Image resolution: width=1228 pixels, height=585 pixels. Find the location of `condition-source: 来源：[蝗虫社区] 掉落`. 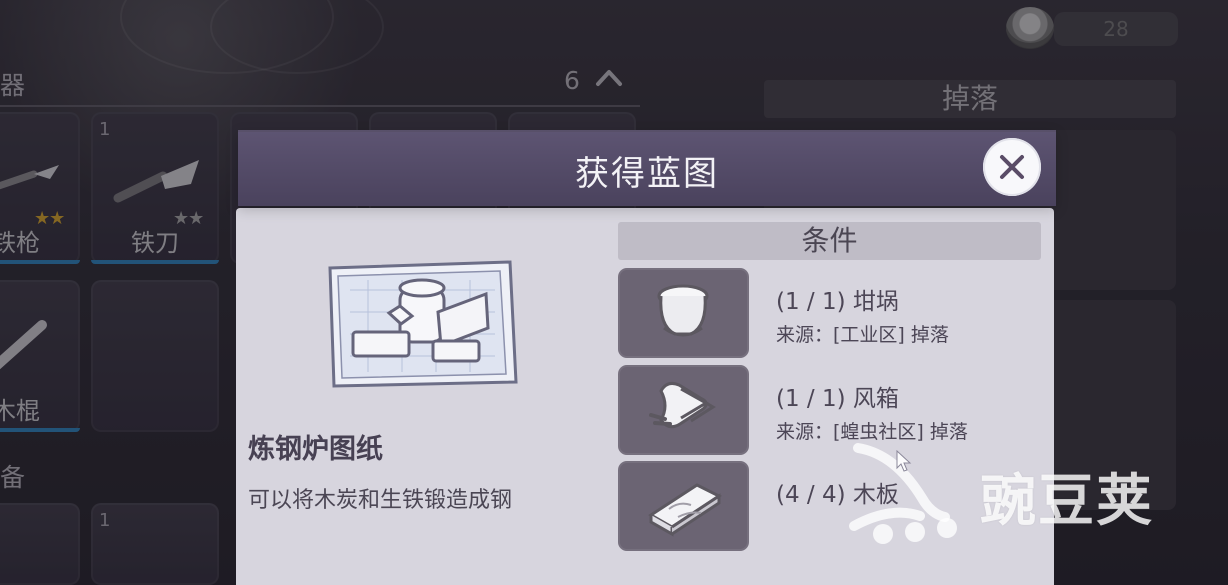

condition-source: 来源：[蝗虫社区] 掉落 is located at coordinates (872, 432).